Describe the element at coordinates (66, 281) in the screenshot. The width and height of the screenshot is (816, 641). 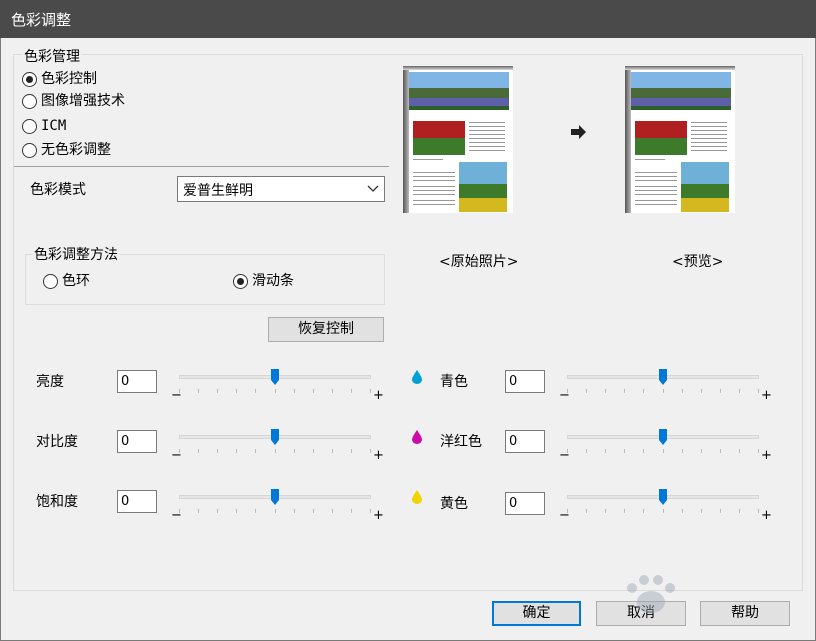
I see `radio-color-wheel: 色环` at that location.